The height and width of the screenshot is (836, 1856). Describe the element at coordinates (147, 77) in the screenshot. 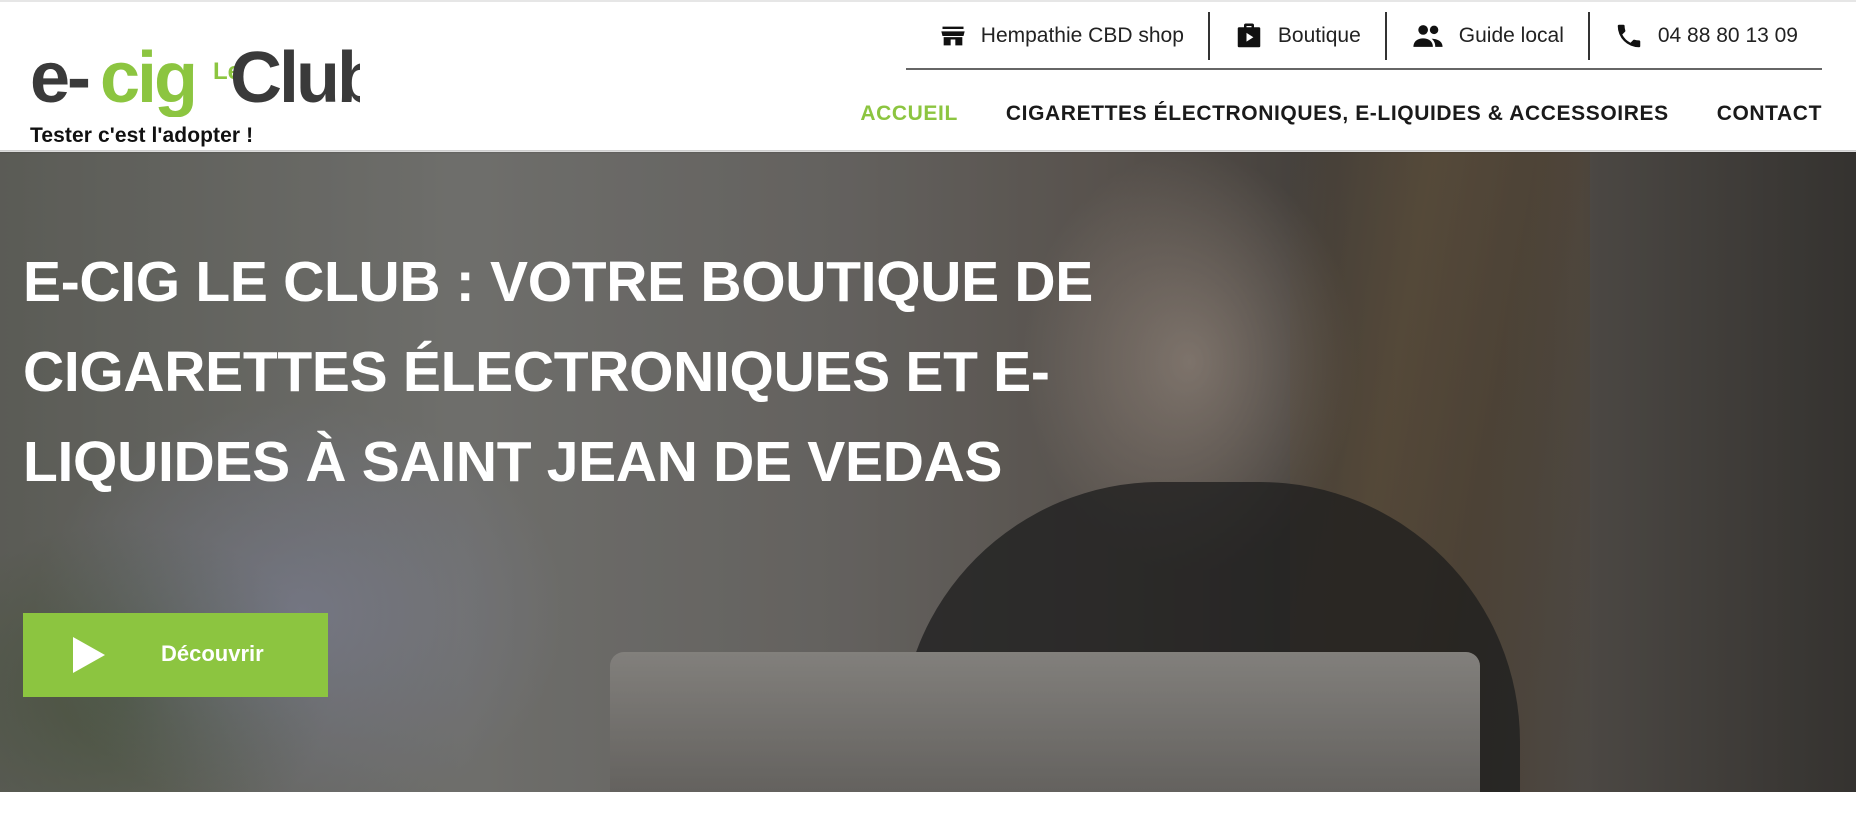

I see `svg-text: cig` at that location.